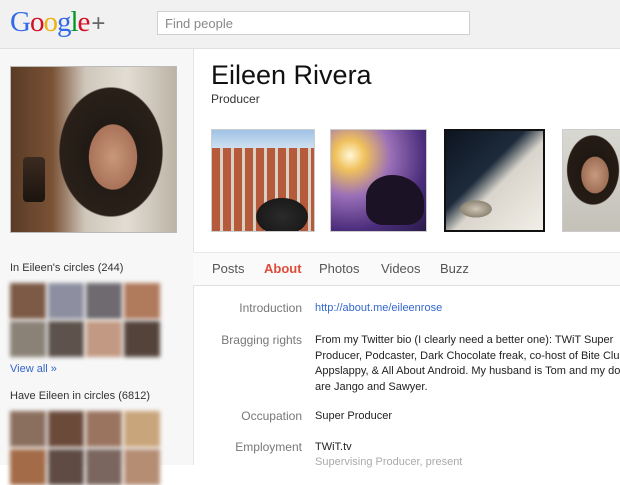 This screenshot has height=485, width=620. Describe the element at coordinates (454, 268) in the screenshot. I see `tab-buzz: Buzz` at that location.